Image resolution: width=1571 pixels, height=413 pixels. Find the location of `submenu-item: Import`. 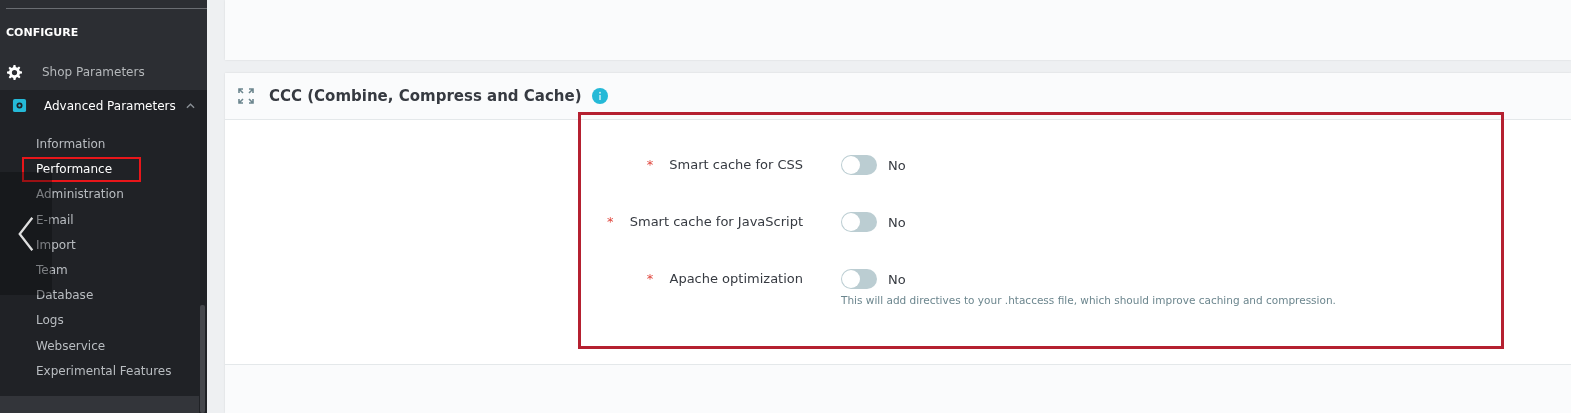

submenu-item: Import is located at coordinates (56, 245).